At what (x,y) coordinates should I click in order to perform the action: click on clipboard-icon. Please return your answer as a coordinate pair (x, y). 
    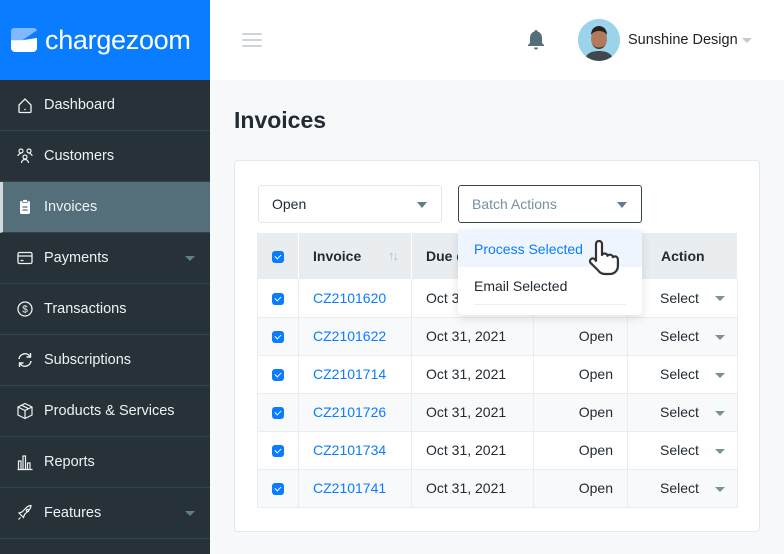
    Looking at the image, I should click on (25, 207).